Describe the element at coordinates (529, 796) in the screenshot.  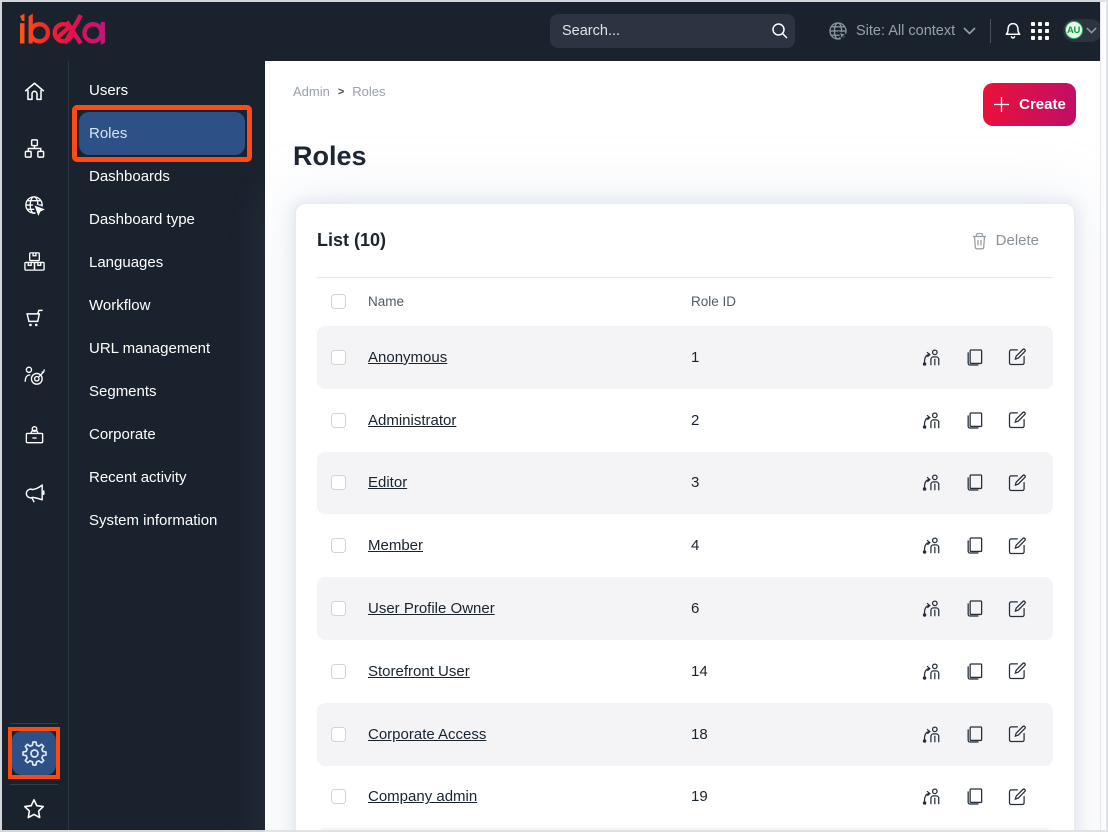
I see `role-name-link: Company admin` at that location.